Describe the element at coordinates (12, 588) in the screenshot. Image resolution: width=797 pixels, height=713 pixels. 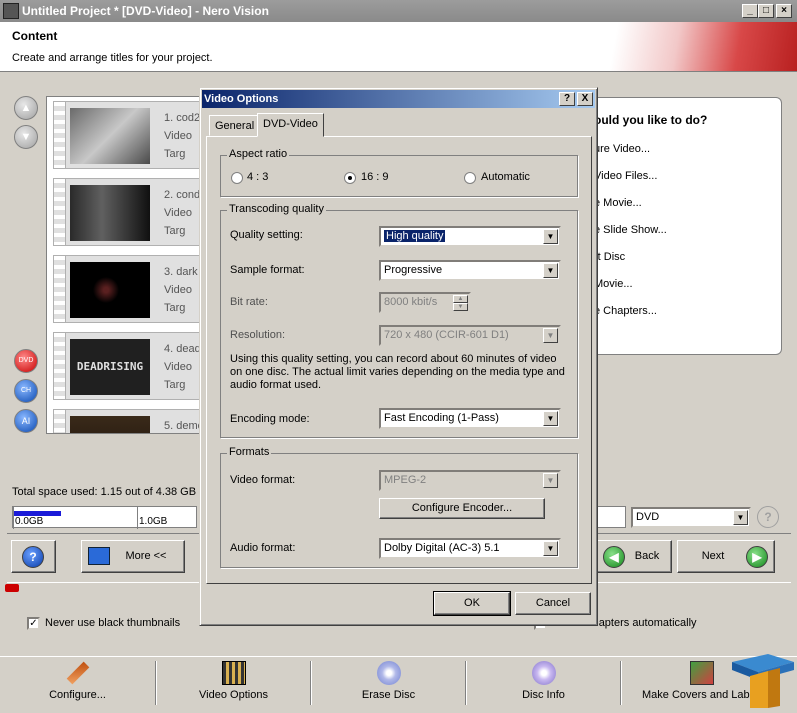
I see `pin-icon` at that location.